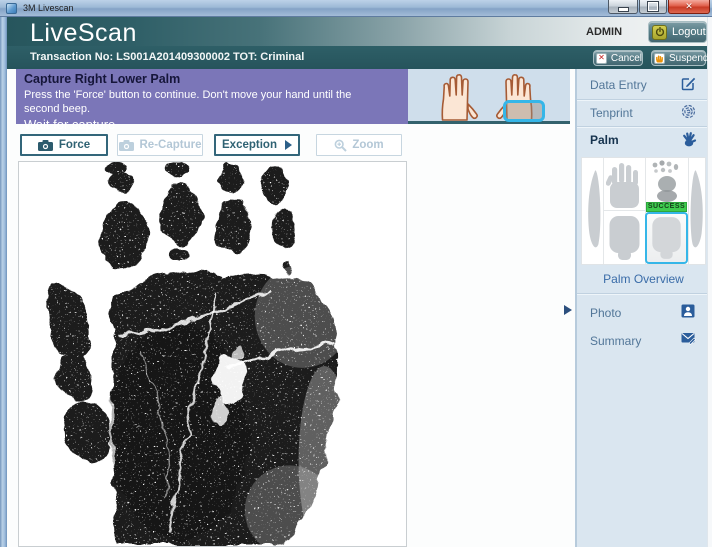 This screenshot has width=712, height=547. What do you see at coordinates (689, 32) in the screenshot?
I see `logout-label: Logout` at bounding box center [689, 32].